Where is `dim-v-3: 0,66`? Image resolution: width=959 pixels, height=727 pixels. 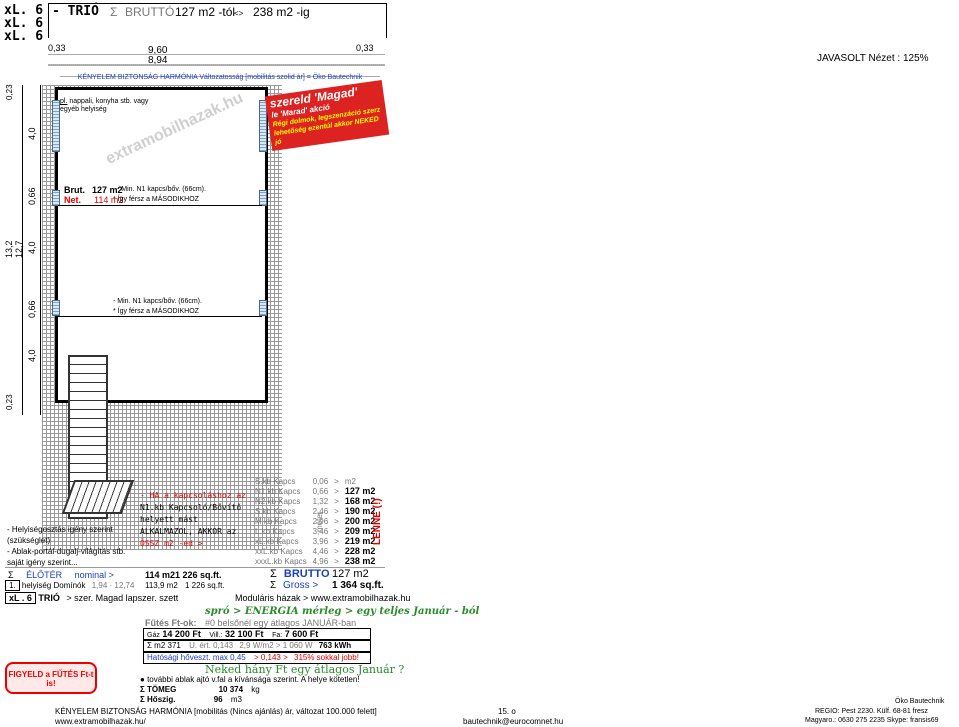
dim-v-3: 0,66 is located at coordinates (32, 196).